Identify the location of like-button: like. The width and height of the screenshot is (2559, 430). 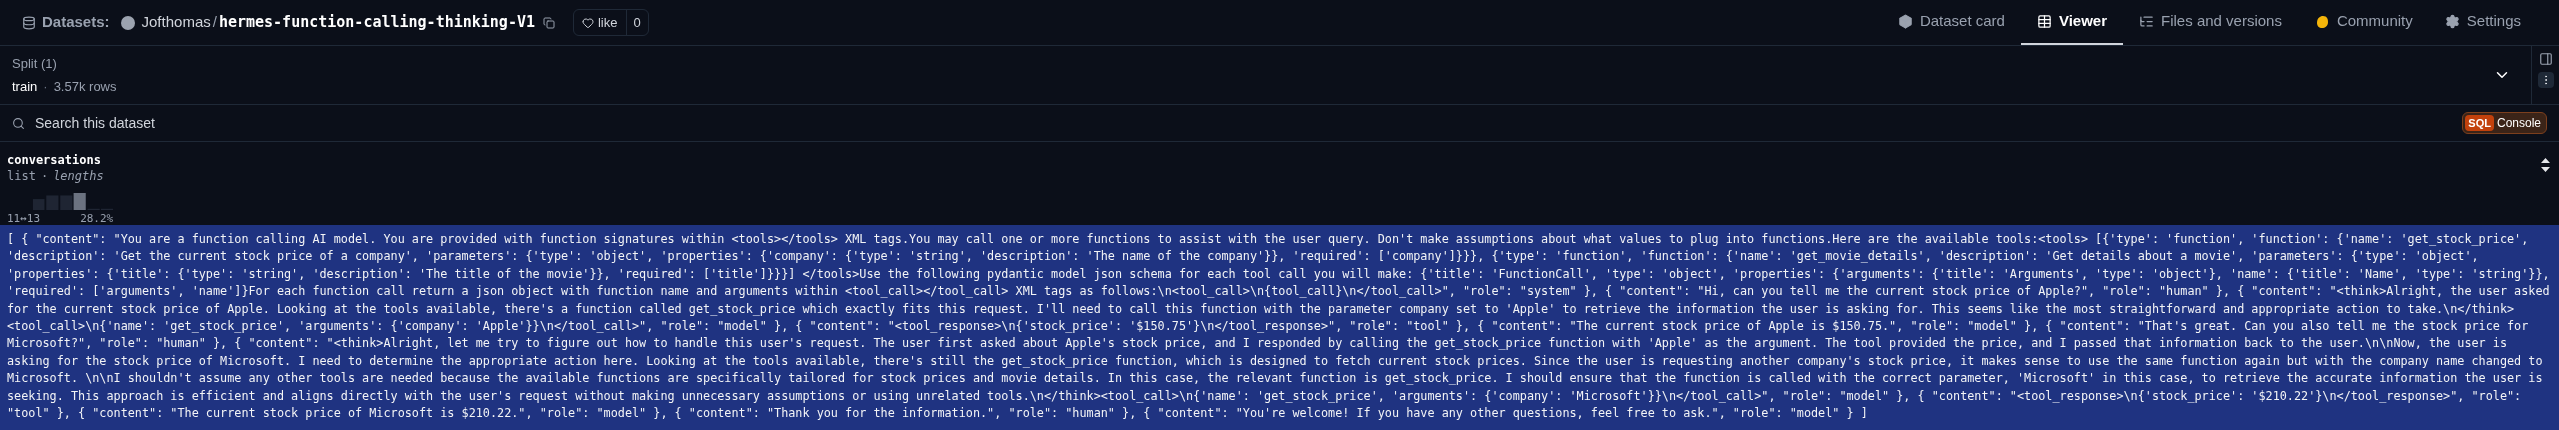
(600, 22).